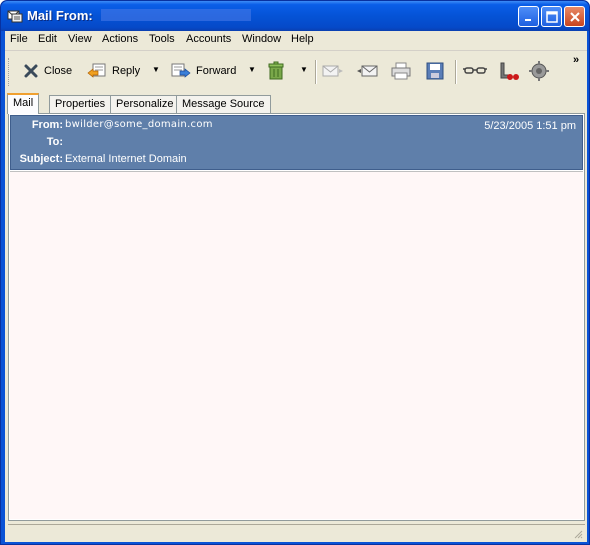 Image resolution: width=590 pixels, height=545 pixels. I want to click on close-button: Close, so click(47, 71).